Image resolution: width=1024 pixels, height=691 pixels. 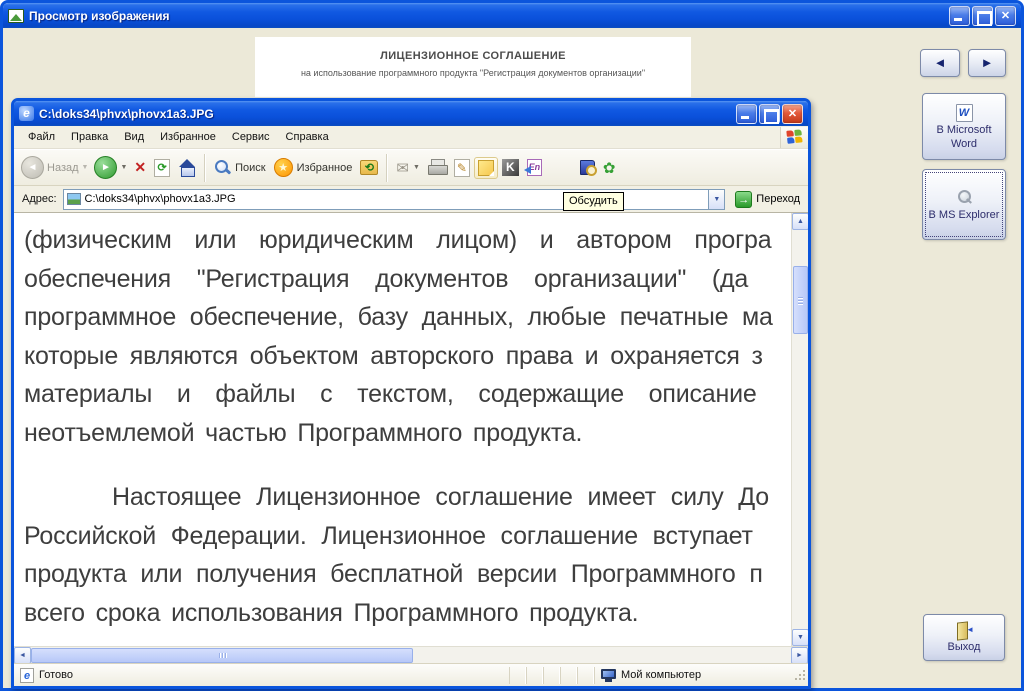 What do you see at coordinates (769, 113) in the screenshot?
I see `ie-maximize-button` at bounding box center [769, 113].